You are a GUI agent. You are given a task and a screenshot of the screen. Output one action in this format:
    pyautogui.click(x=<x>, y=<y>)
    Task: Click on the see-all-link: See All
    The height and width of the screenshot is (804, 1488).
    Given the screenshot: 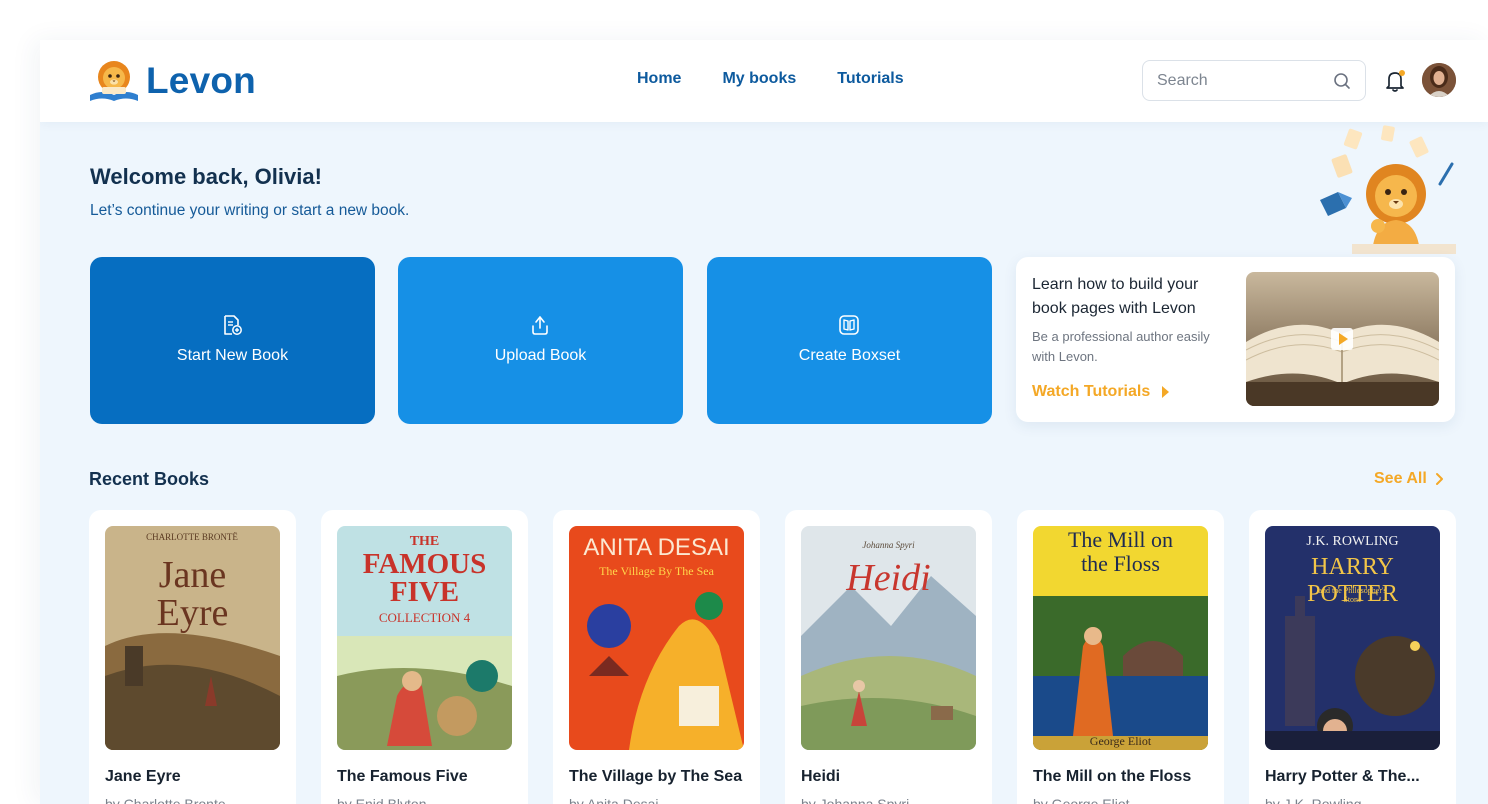 What is the action you would take?
    pyautogui.click(x=1409, y=479)
    